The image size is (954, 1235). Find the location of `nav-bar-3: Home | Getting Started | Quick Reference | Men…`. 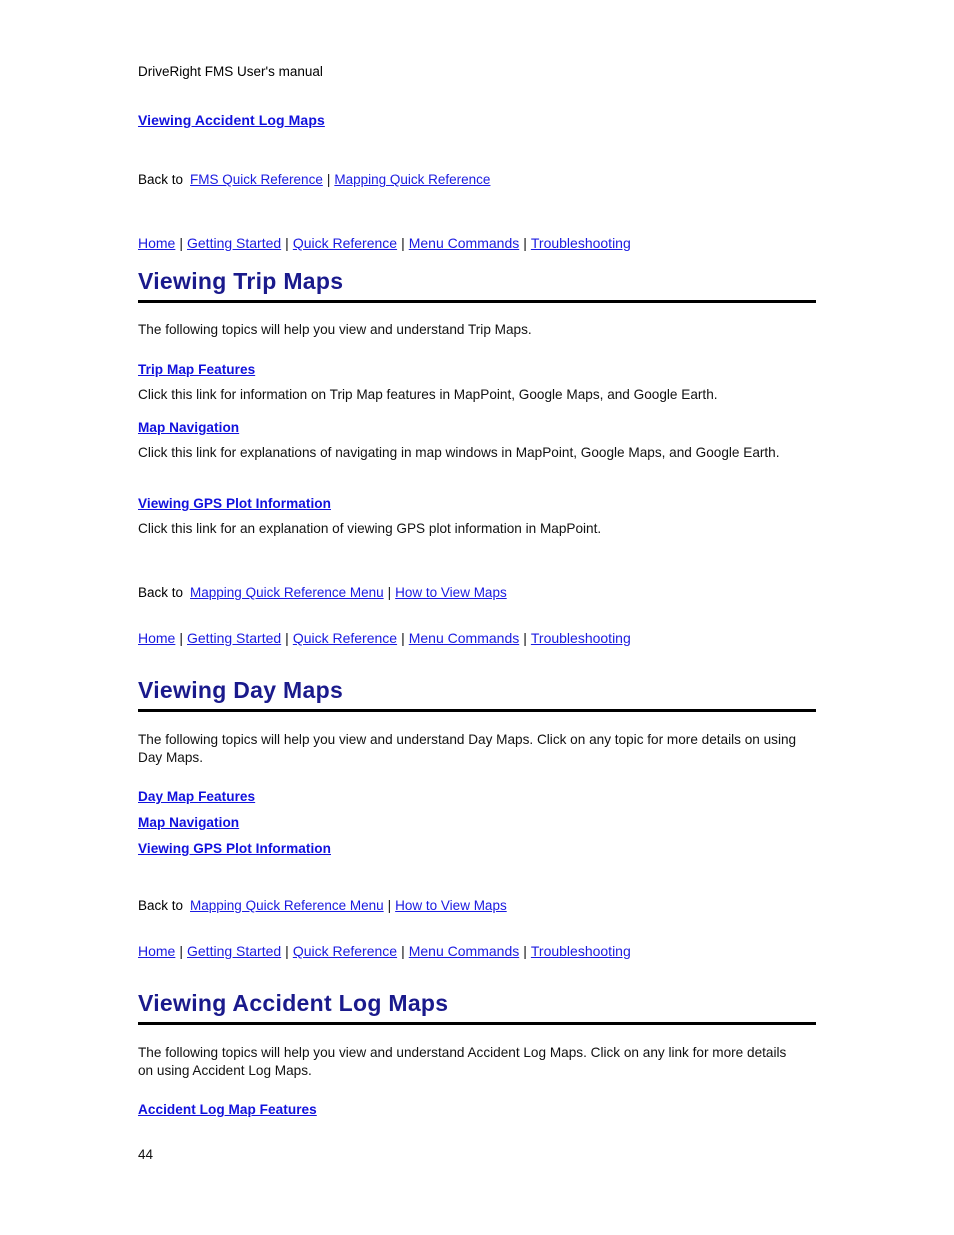

nav-bar-3: Home | Getting Started | Quick Reference | Men… is located at coordinates (384, 951).